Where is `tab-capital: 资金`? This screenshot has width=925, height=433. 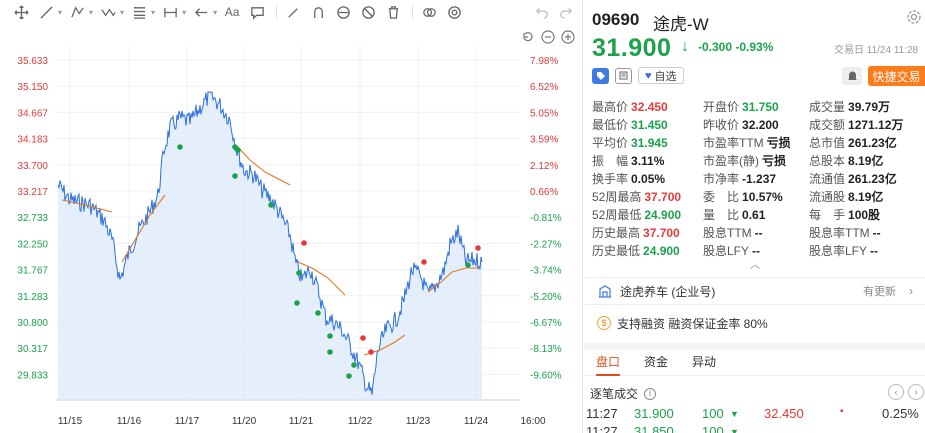
tab-capital: 资金 is located at coordinates (656, 362).